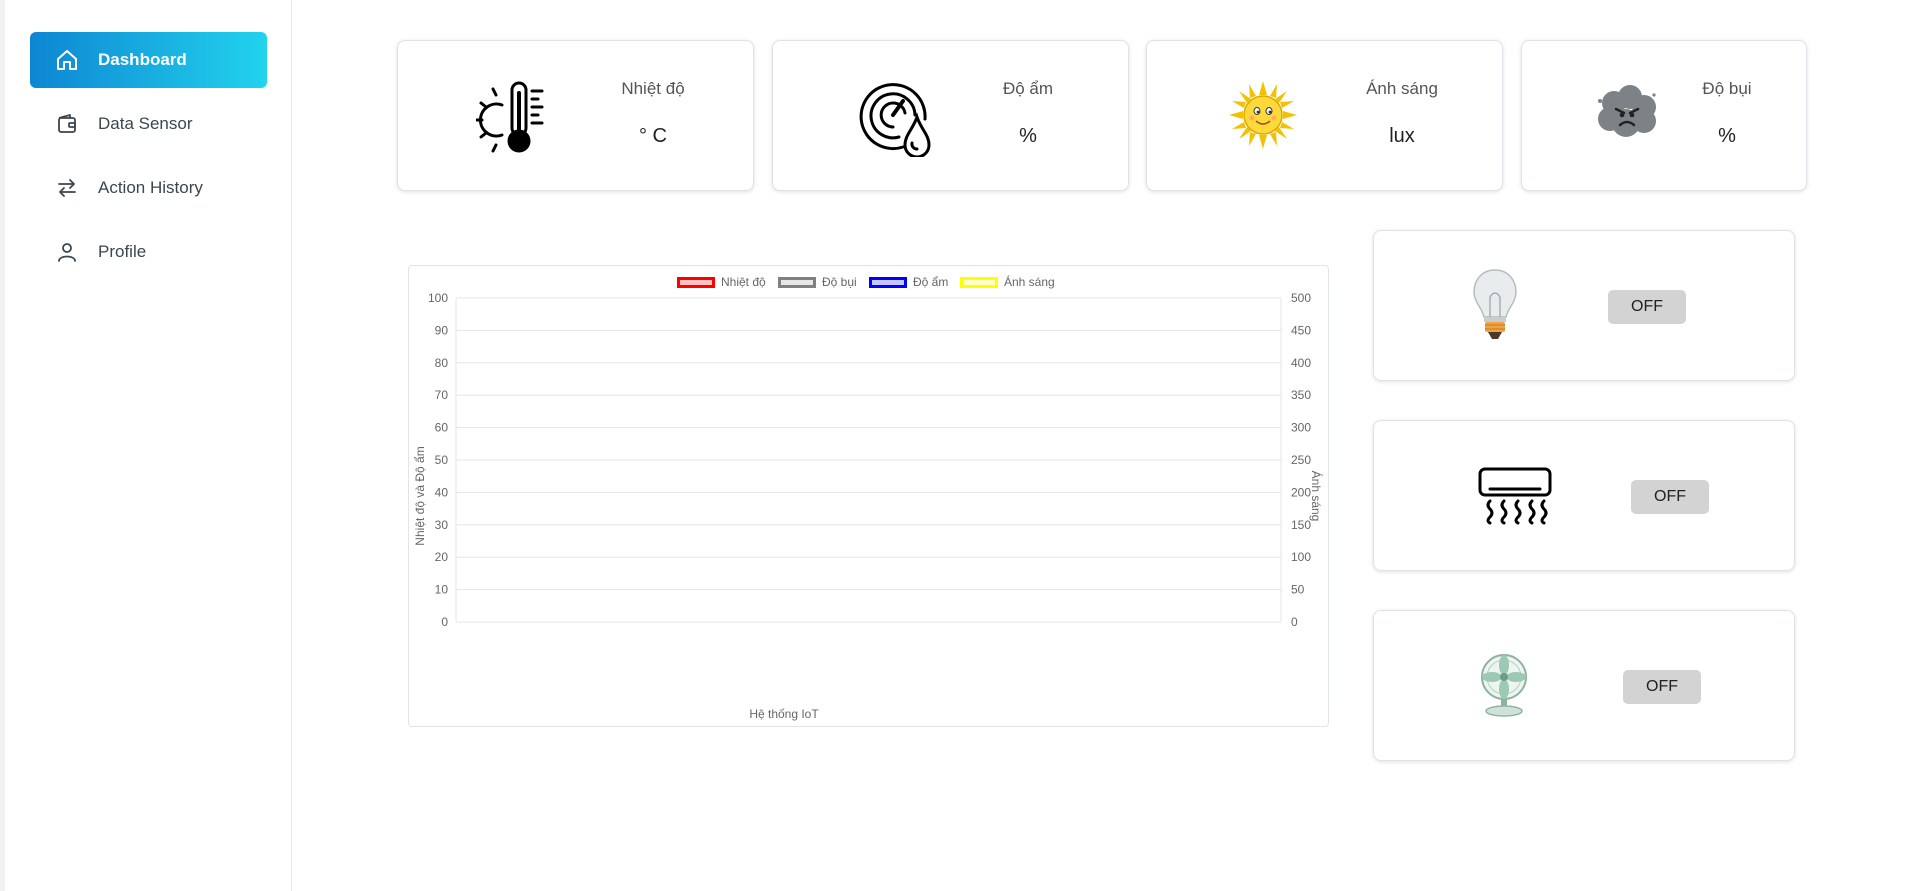 The width and height of the screenshot is (1919, 891). What do you see at coordinates (1294, 622) in the screenshot?
I see `y-tick-label-right: 0` at bounding box center [1294, 622].